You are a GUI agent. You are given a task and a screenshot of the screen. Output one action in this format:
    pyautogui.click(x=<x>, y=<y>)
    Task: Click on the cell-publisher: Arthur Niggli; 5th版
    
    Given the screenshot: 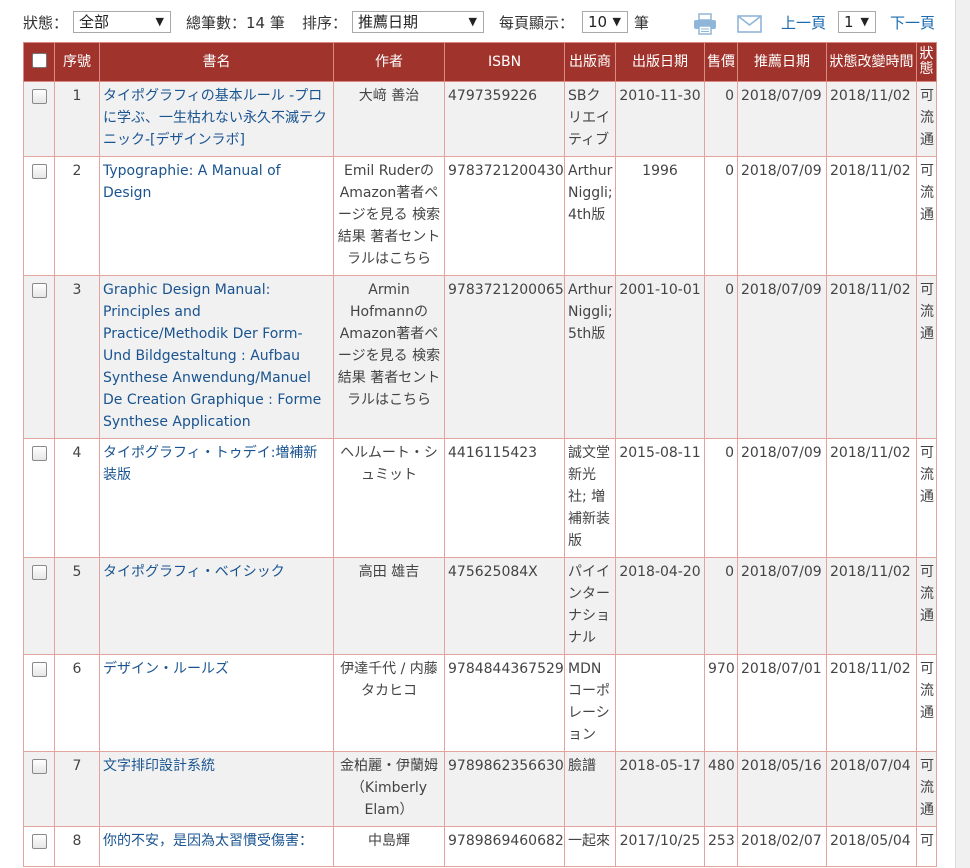 What is the action you would take?
    pyautogui.click(x=590, y=357)
    